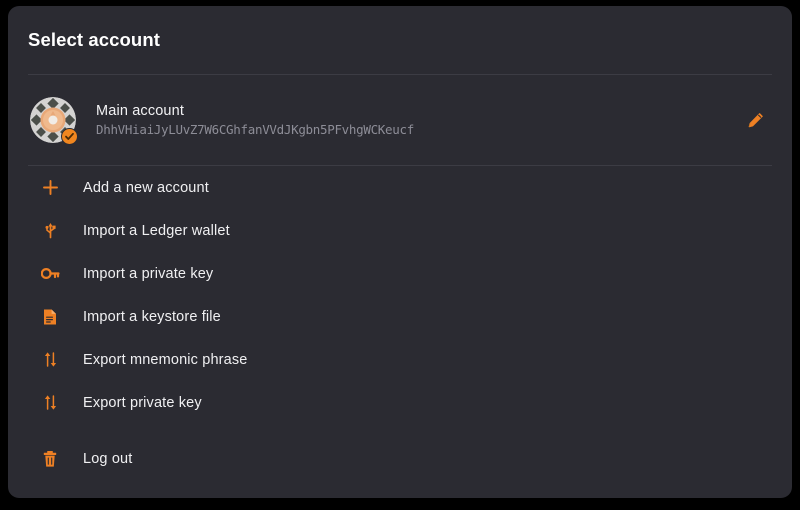  Describe the element at coordinates (50, 187) in the screenshot. I see `plus-icon` at that location.